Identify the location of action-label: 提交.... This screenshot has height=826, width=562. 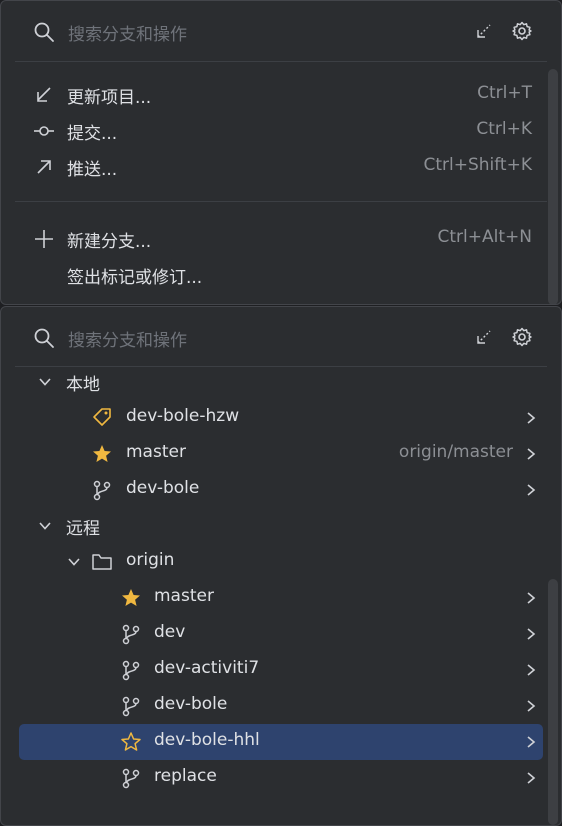
(92, 134).